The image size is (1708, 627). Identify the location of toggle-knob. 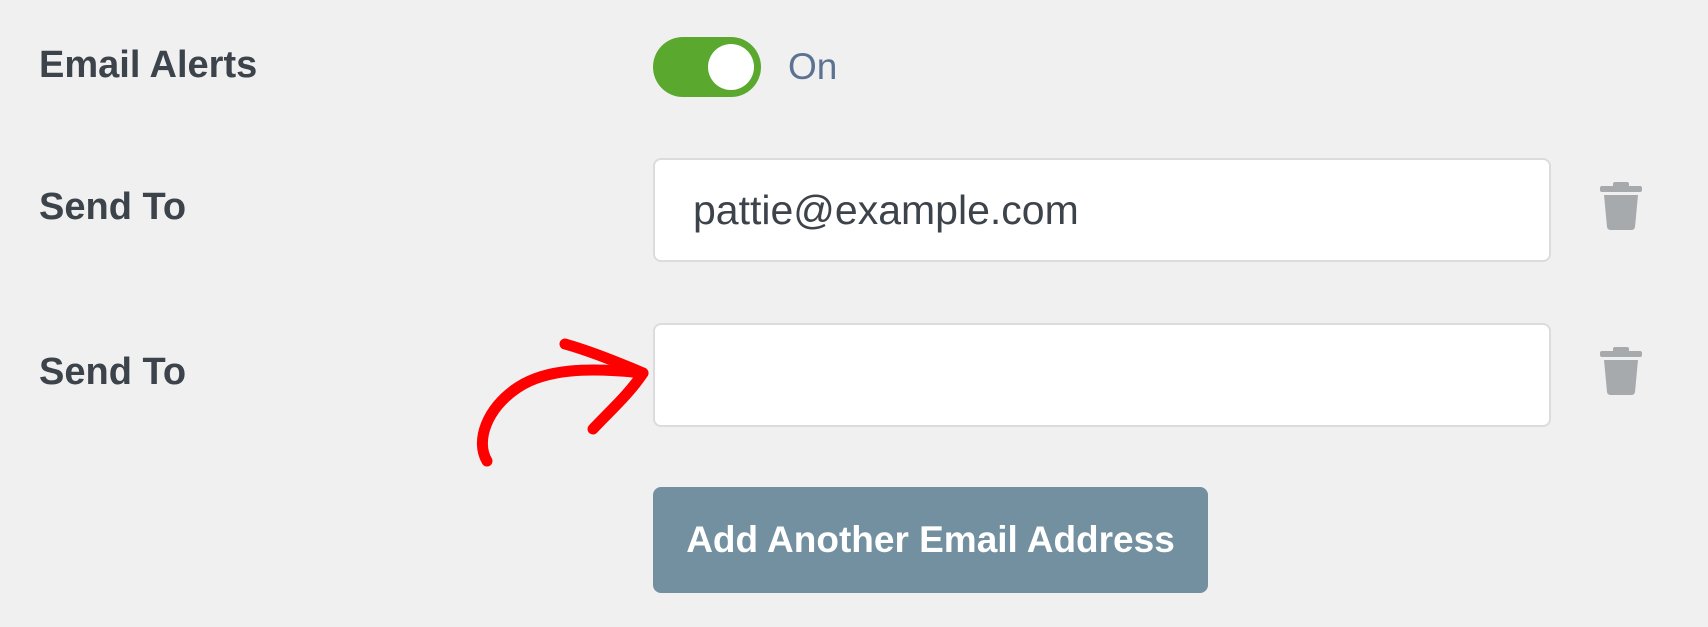
(731, 67).